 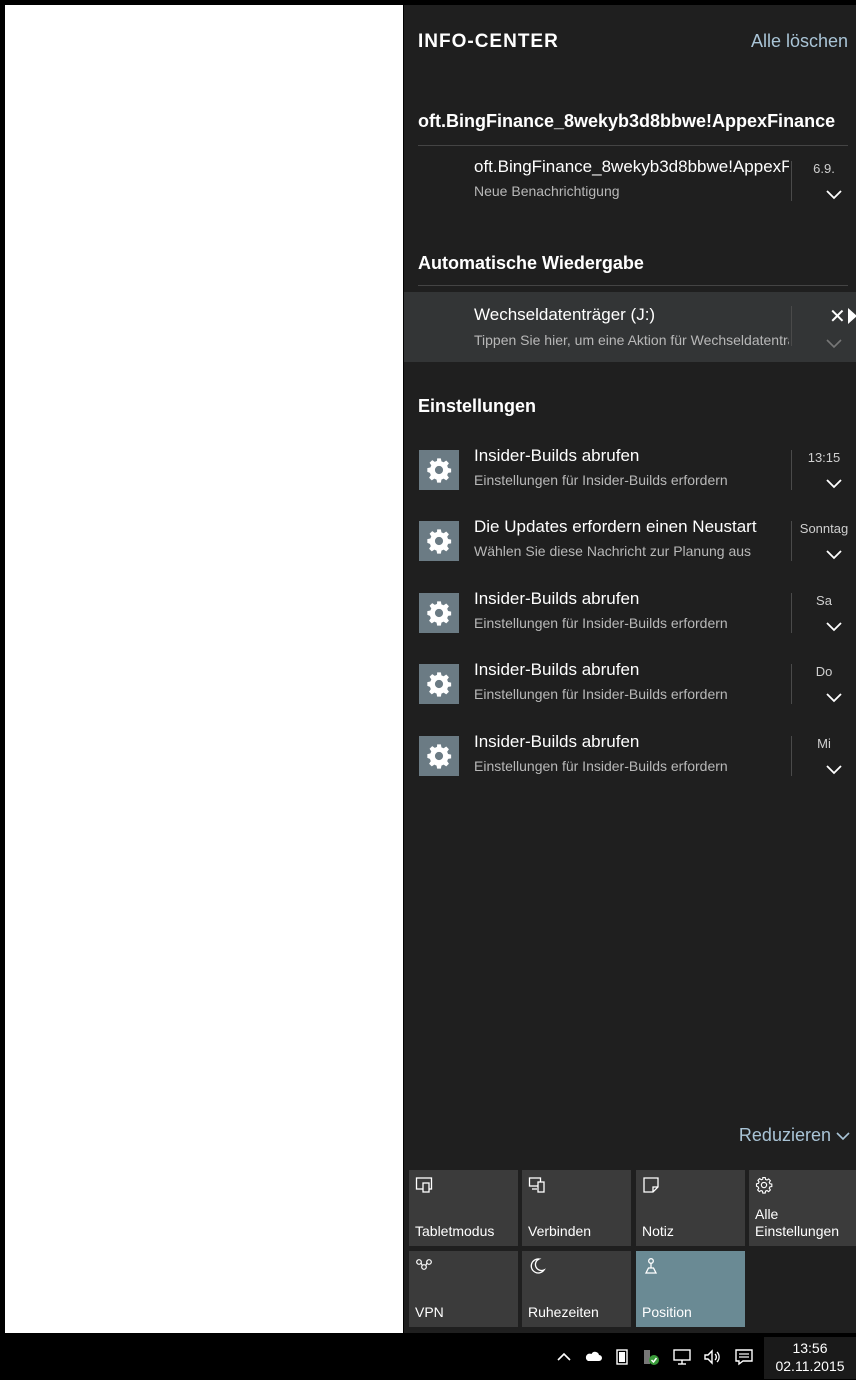 What do you see at coordinates (824, 528) in the screenshot?
I see `notification-time: Sonntag` at bounding box center [824, 528].